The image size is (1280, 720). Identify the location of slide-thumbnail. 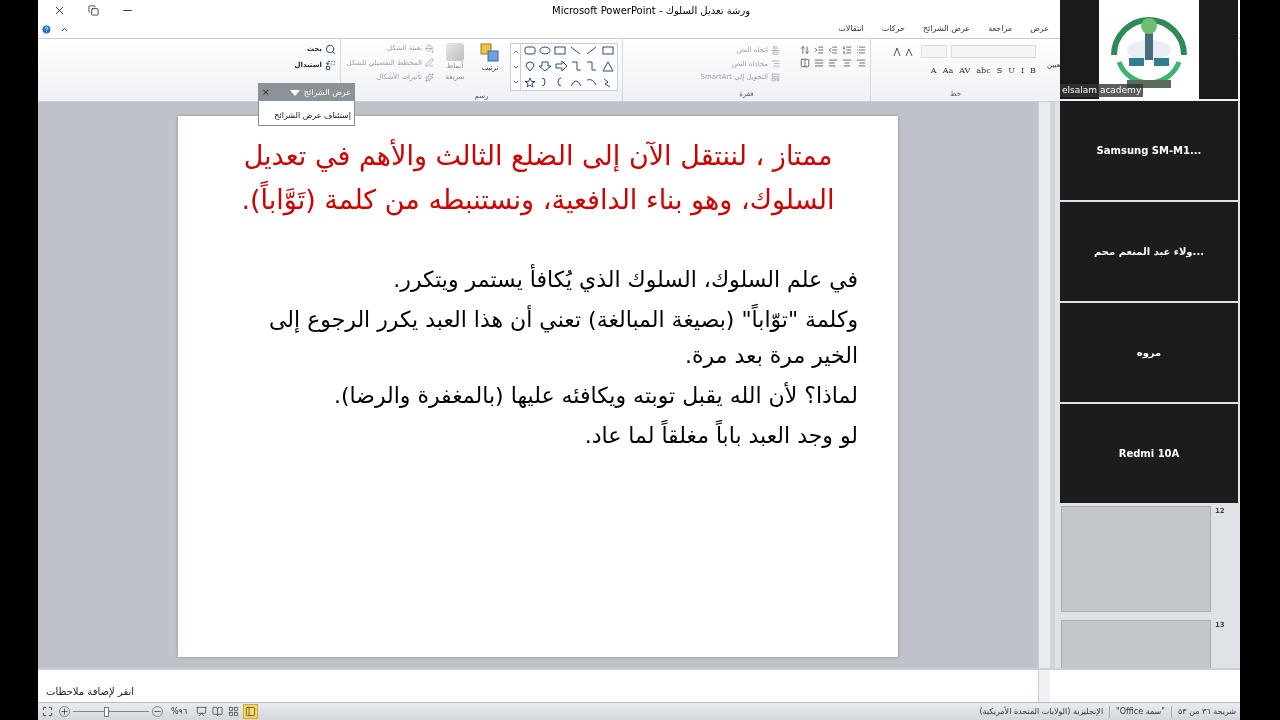
(1136, 559).